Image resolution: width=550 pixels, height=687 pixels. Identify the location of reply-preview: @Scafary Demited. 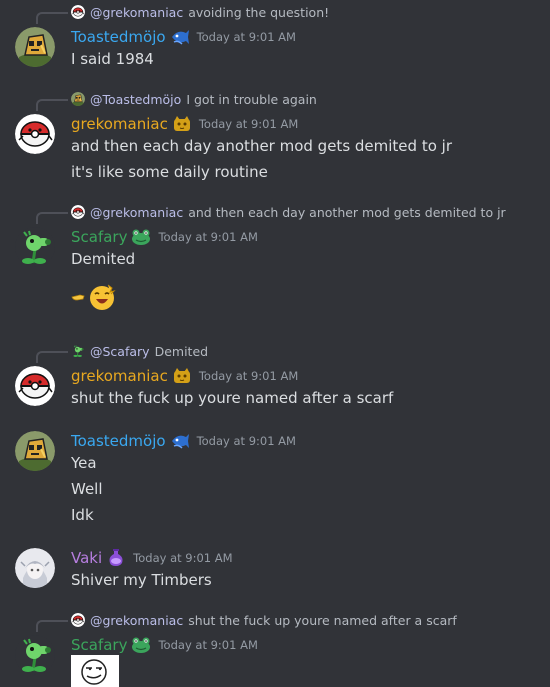
(139, 351).